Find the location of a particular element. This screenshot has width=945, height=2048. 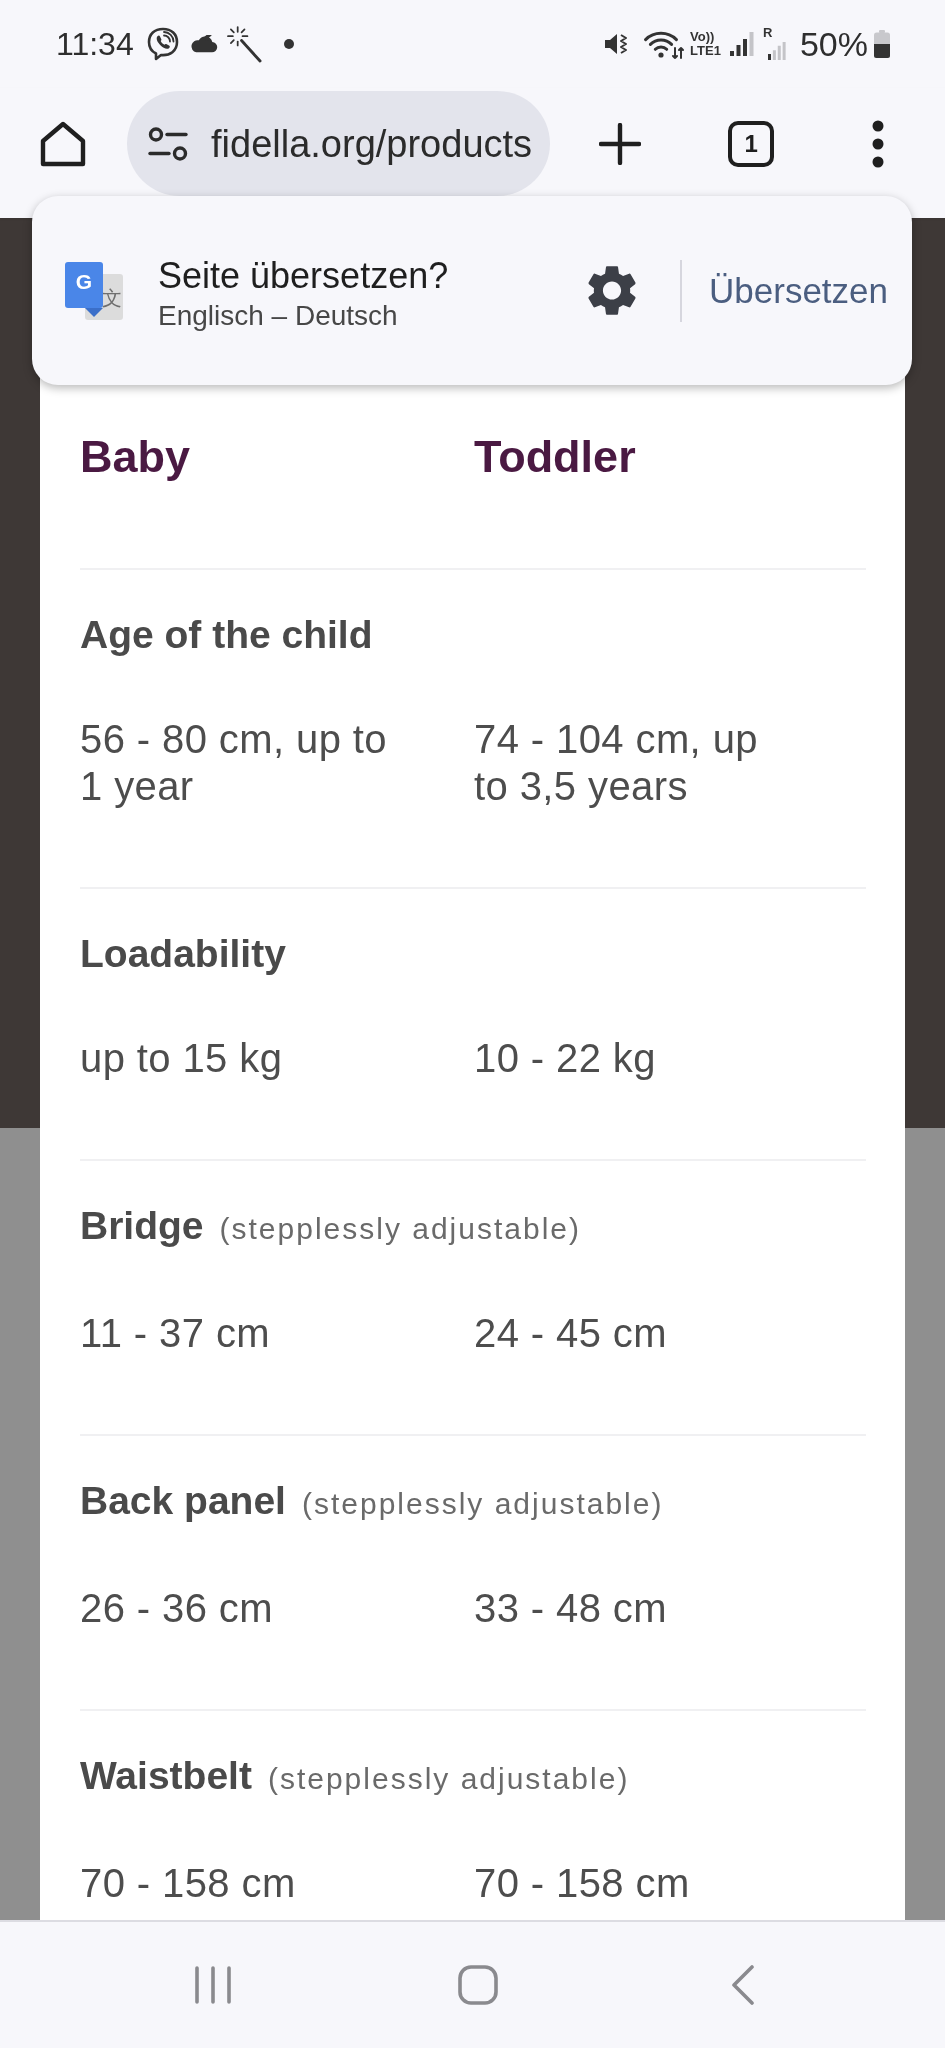

phone-bubble-icon is located at coordinates (162, 44).